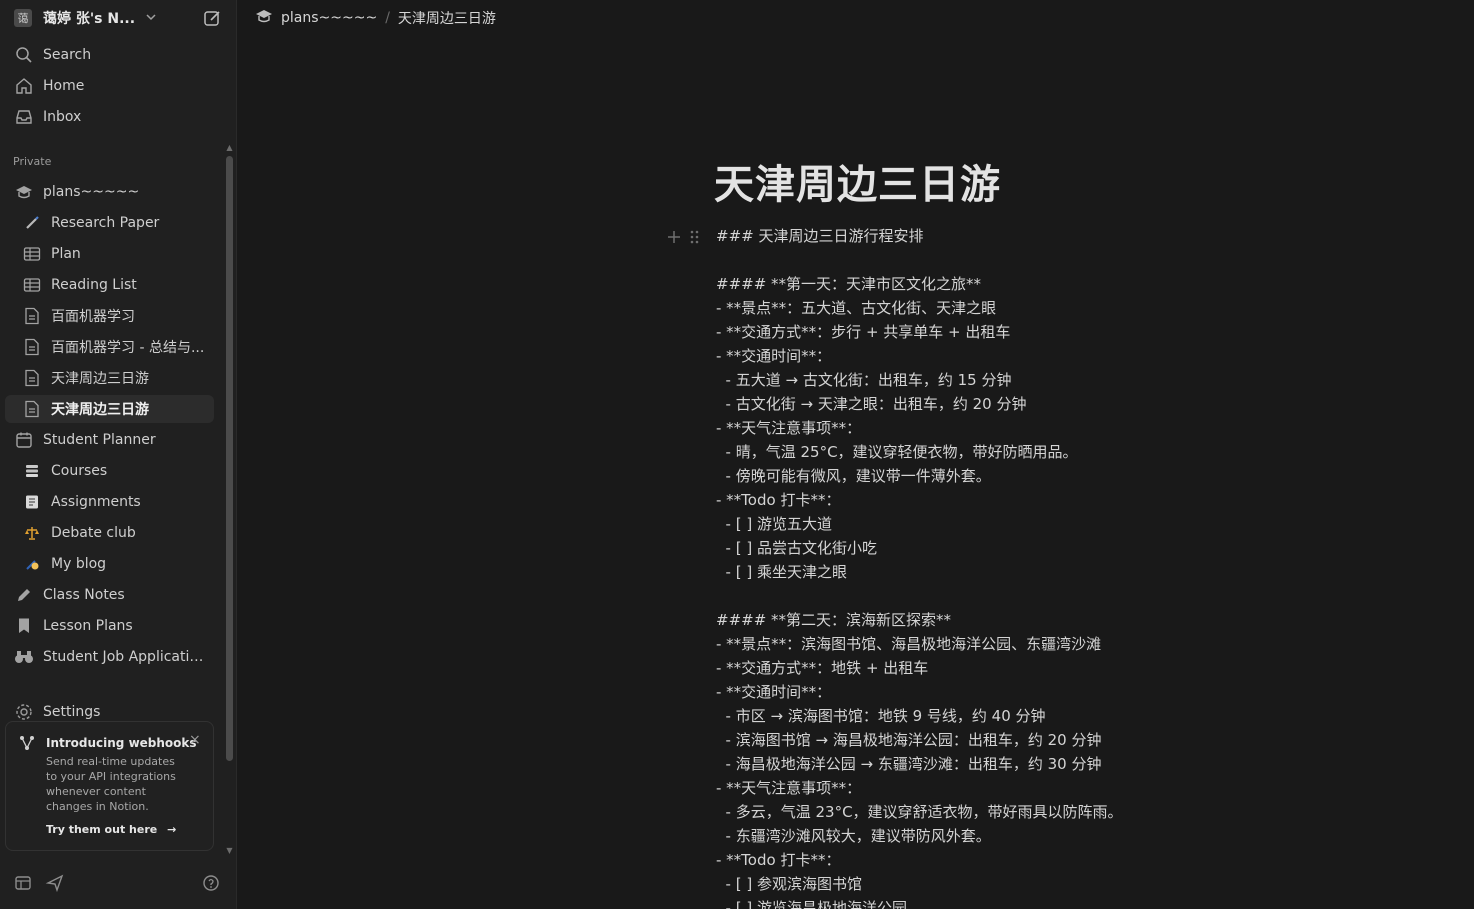 This screenshot has width=1474, height=909. I want to click on sidebar-page-label: Student Planner, so click(99, 440).